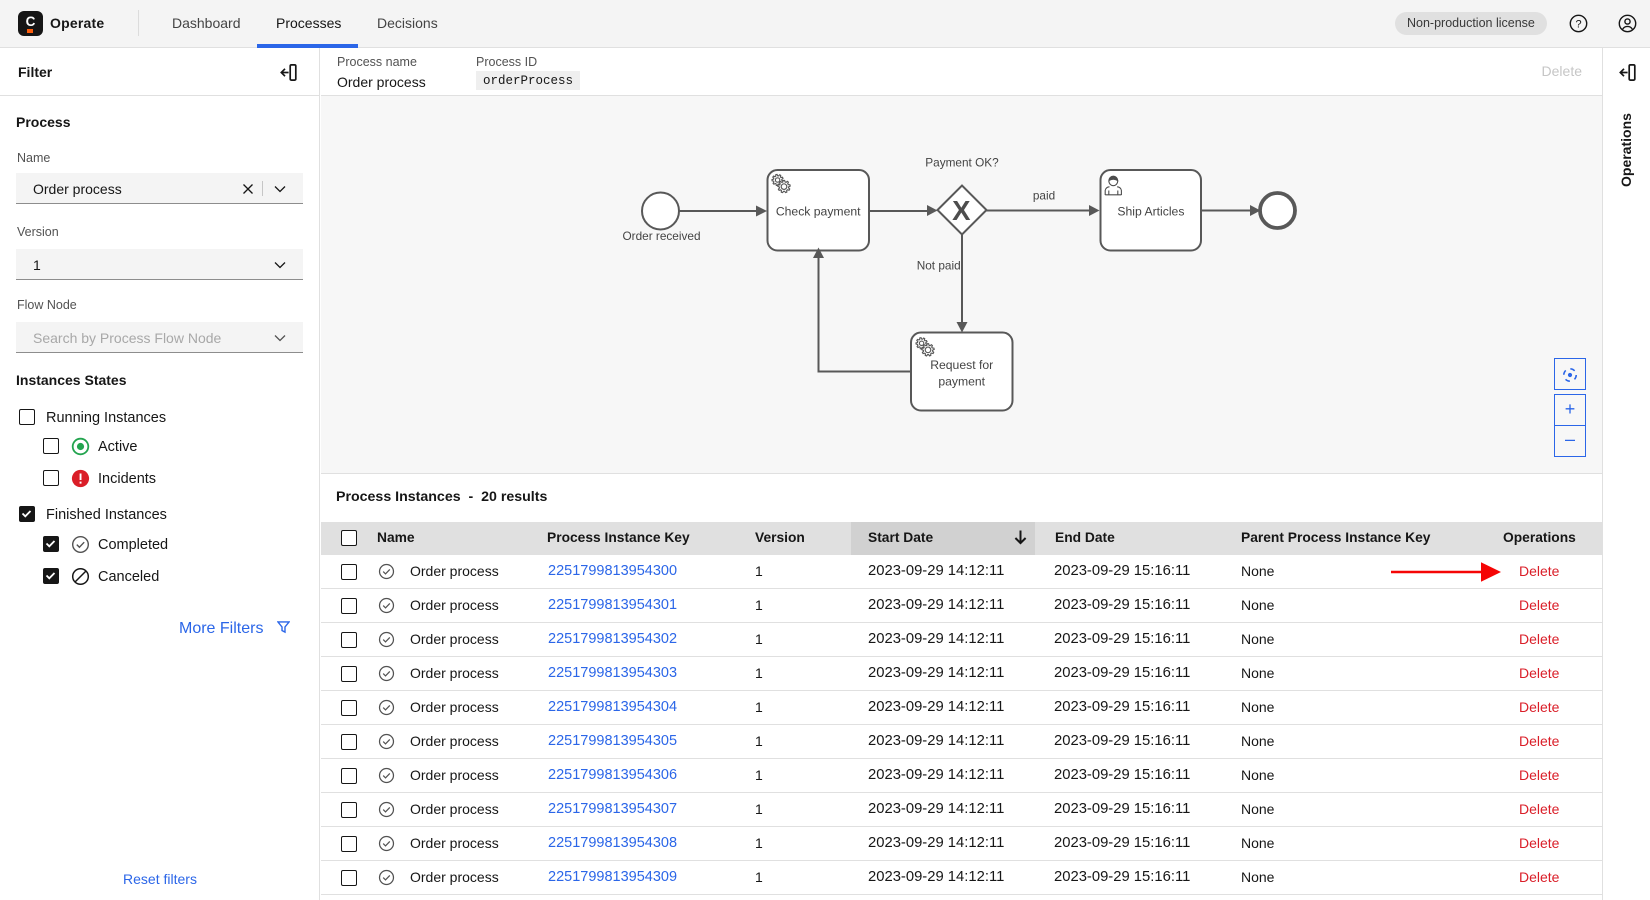  Describe the element at coordinates (962, 163) in the screenshot. I see `svg-text: Payment OK?` at that location.